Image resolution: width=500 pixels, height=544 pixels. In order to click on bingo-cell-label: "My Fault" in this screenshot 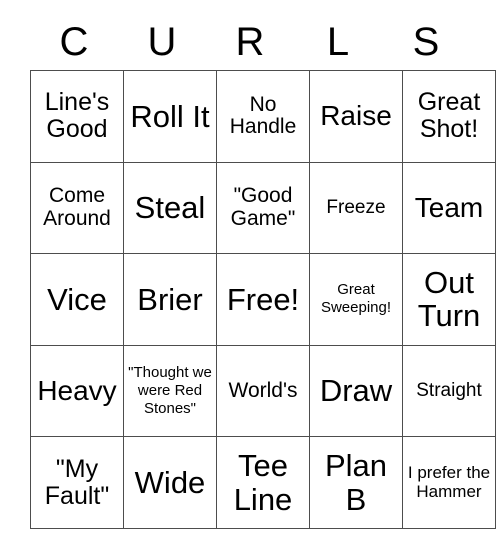, I will do `click(77, 482)`.